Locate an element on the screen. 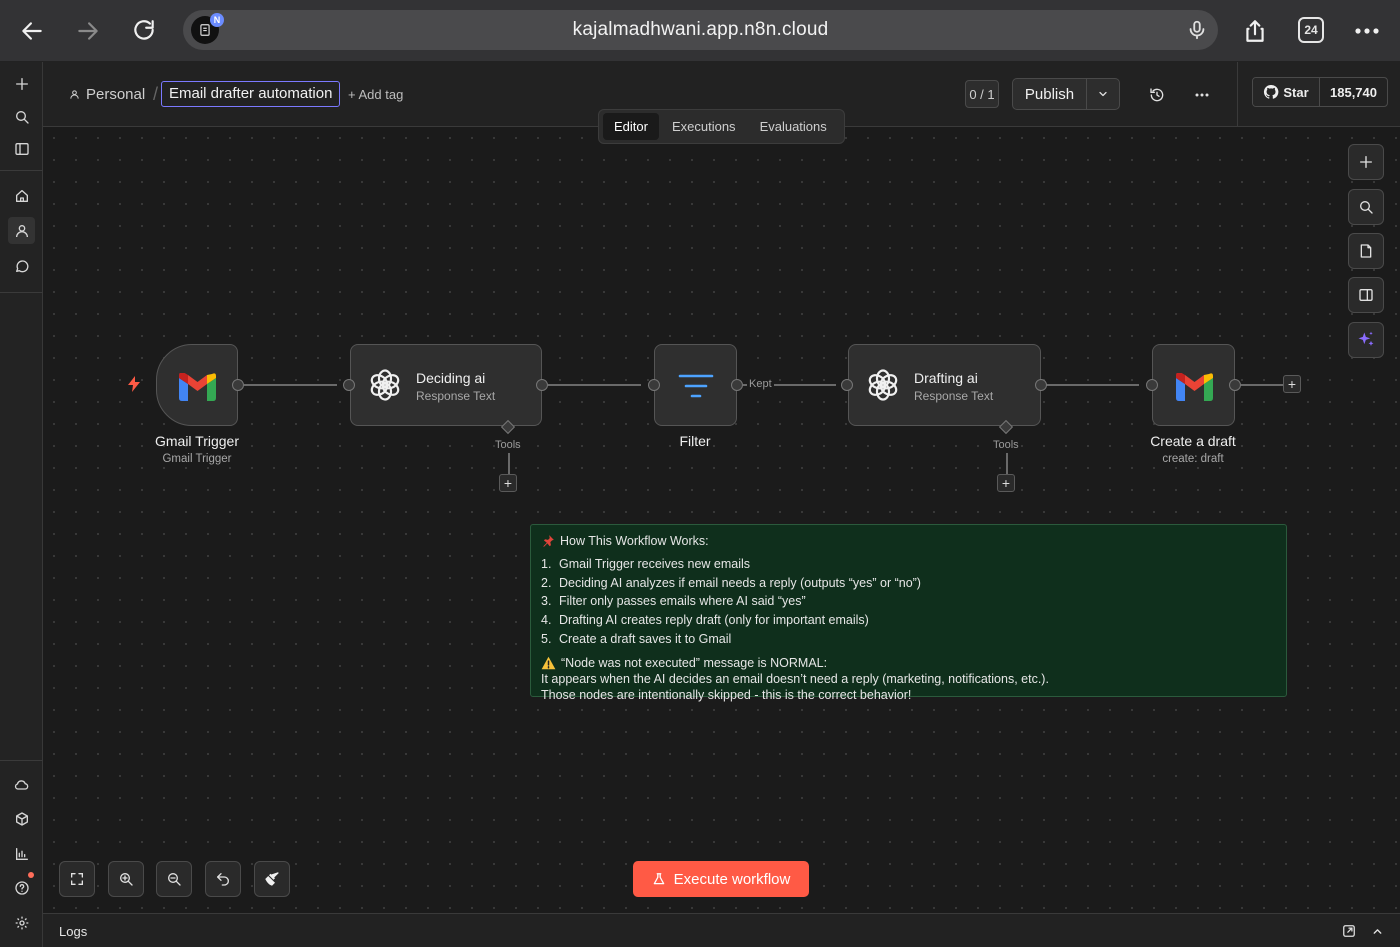  microphone-button is located at coordinates (1197, 30).